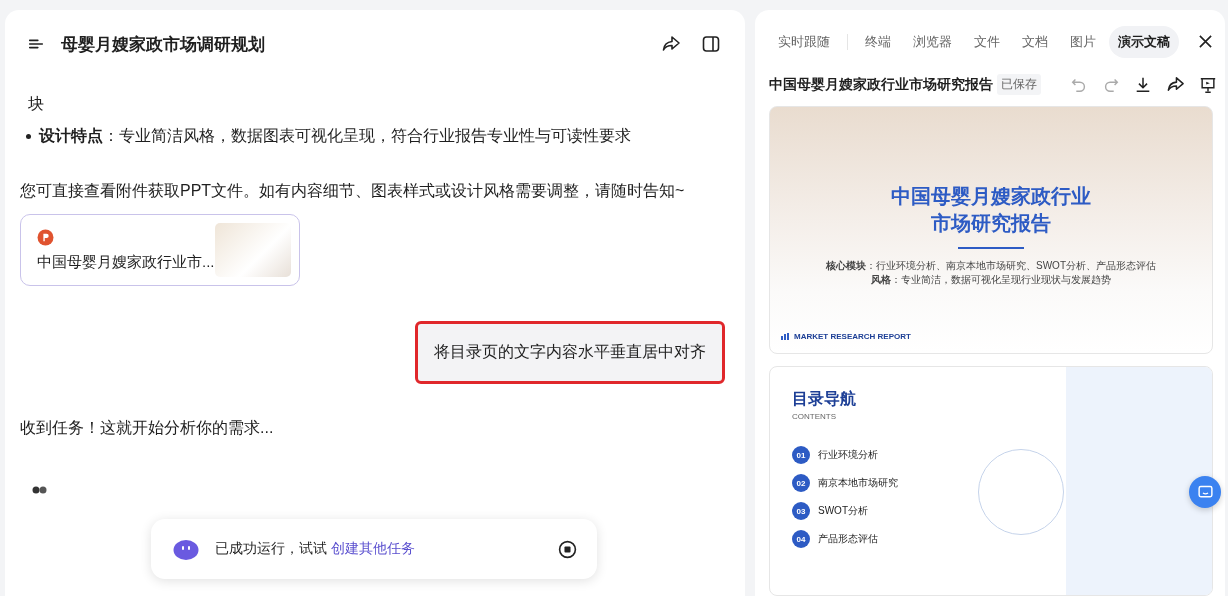 The height and width of the screenshot is (596, 1228). What do you see at coordinates (567, 549) in the screenshot?
I see `stop-icon` at bounding box center [567, 549].